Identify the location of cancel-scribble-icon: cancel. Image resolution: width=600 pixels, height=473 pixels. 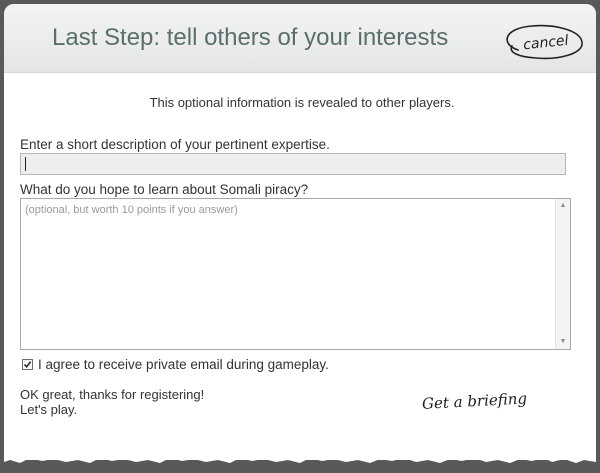
(544, 42).